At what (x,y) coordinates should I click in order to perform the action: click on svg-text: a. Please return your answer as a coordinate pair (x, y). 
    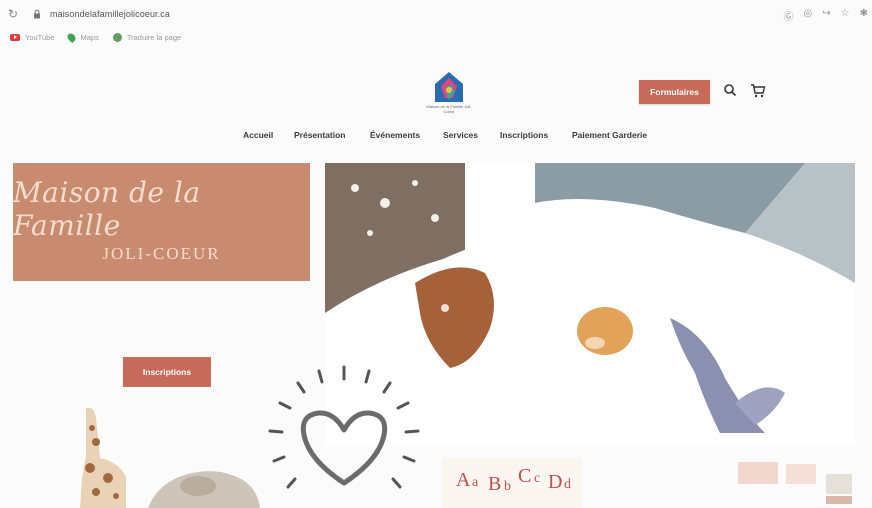
    Looking at the image, I should click on (475, 482).